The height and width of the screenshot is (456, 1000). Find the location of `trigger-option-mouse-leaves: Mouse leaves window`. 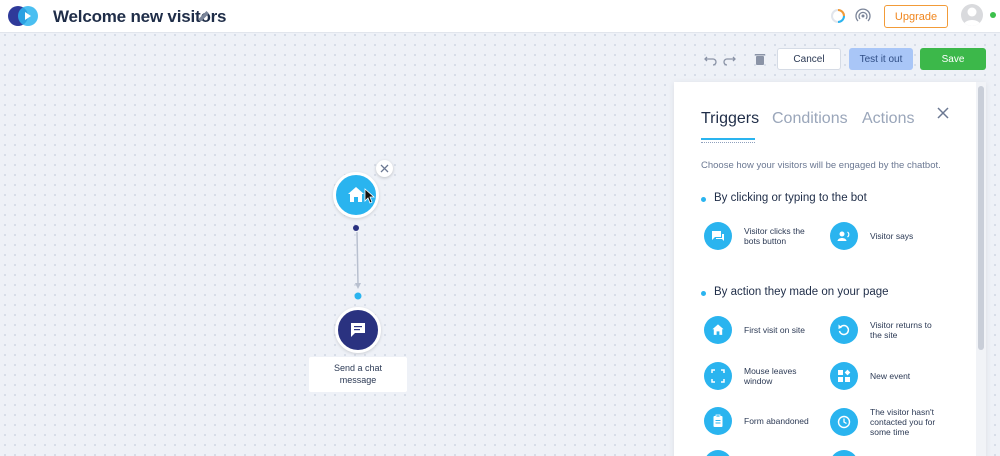

trigger-option-mouse-leaves: Mouse leaves window is located at coordinates (759, 376).